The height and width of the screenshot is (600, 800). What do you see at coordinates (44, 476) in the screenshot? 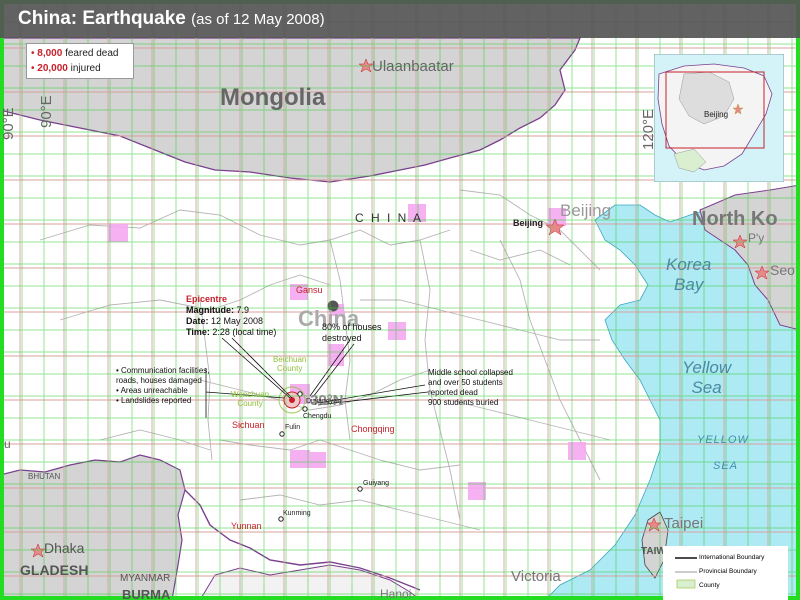
I see `label-bhutan: BHUTAN` at bounding box center [44, 476].